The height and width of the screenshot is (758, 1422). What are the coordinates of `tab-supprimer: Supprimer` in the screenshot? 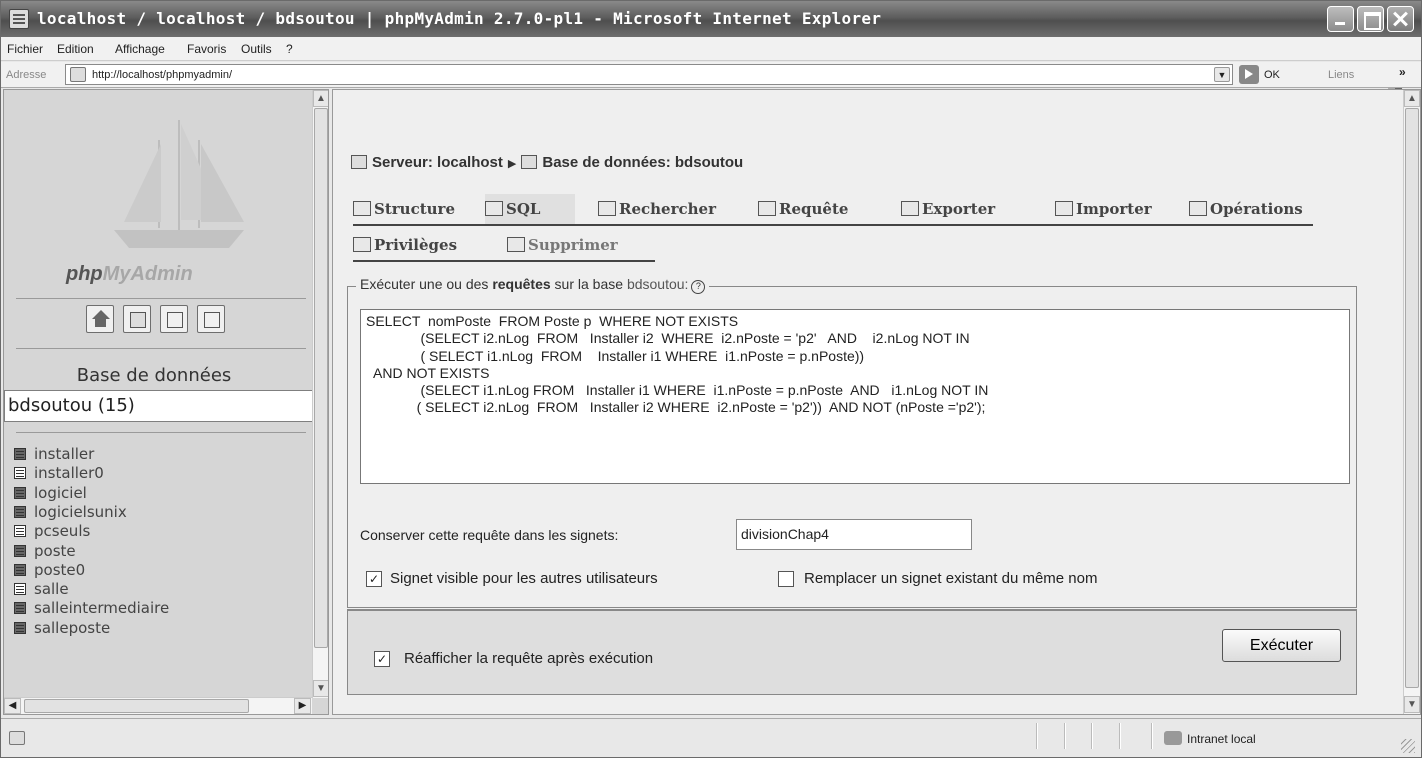 It's located at (562, 245).